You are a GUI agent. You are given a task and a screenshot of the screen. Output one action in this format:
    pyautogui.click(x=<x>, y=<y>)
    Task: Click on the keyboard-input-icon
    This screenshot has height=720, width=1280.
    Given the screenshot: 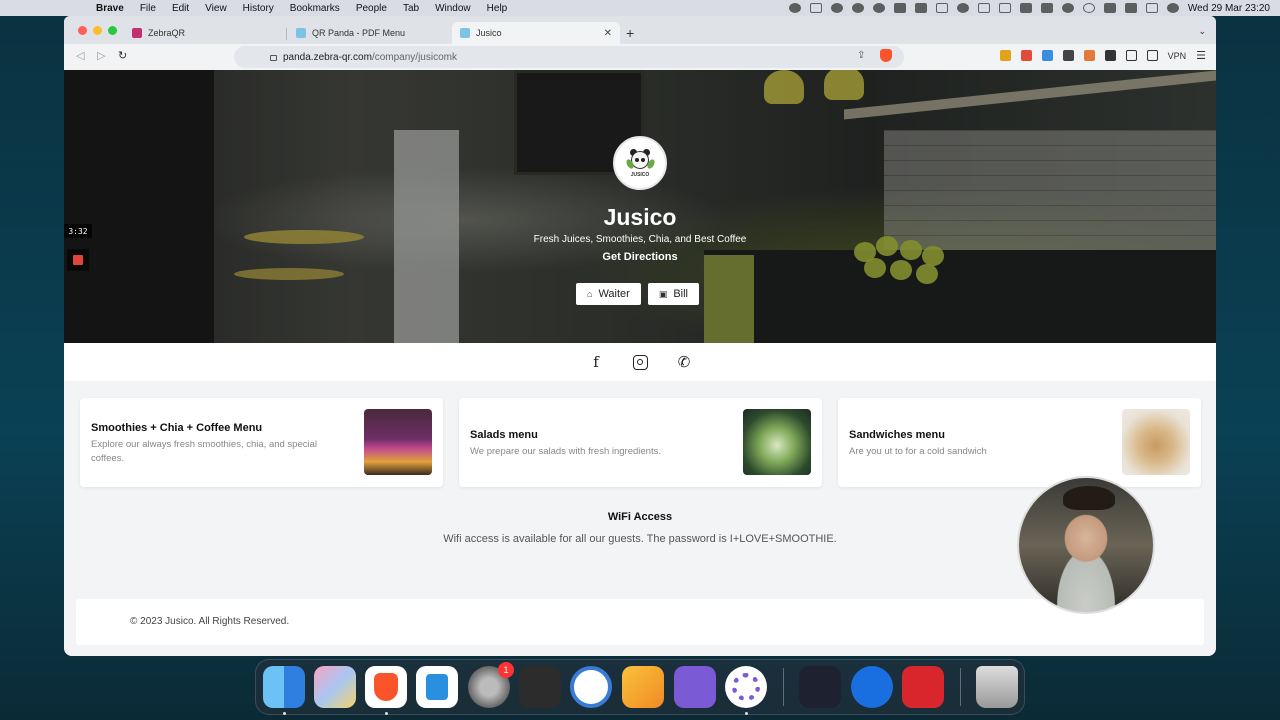 What is the action you would take?
    pyautogui.click(x=1046, y=8)
    